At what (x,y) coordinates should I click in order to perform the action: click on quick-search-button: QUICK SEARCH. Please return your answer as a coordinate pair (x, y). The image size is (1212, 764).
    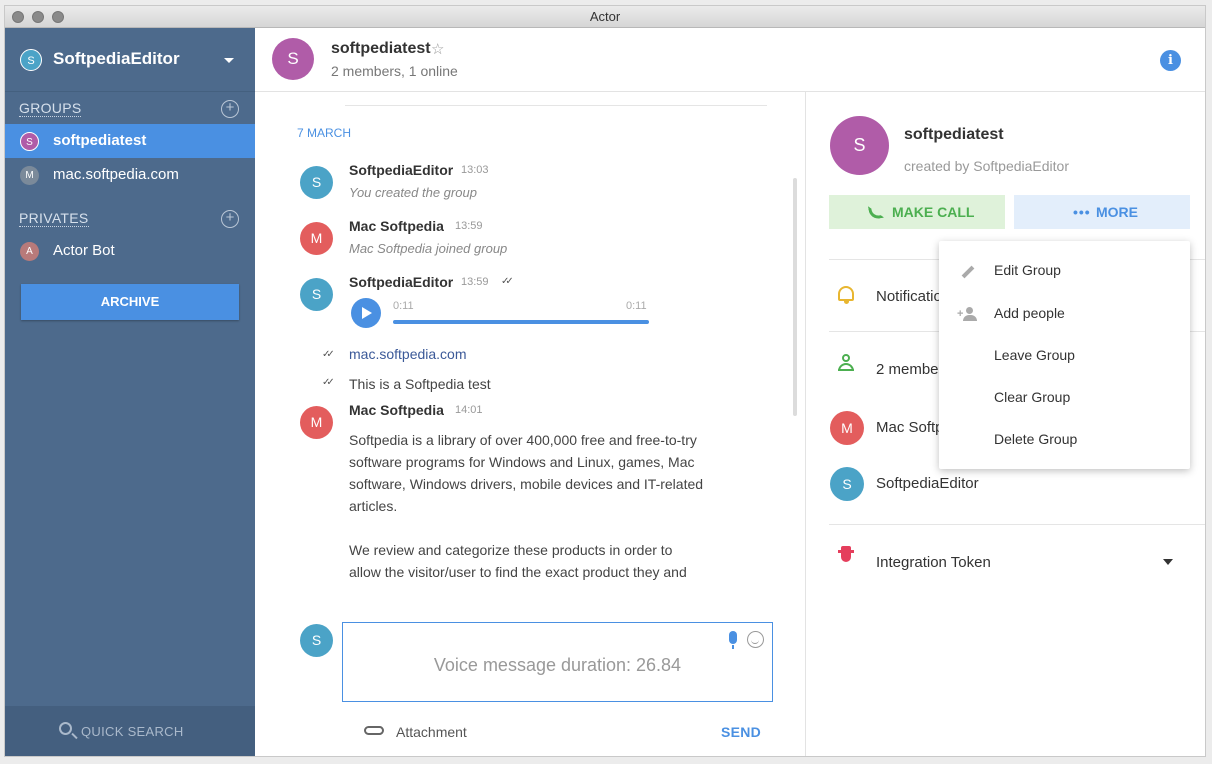
    Looking at the image, I should click on (130, 731).